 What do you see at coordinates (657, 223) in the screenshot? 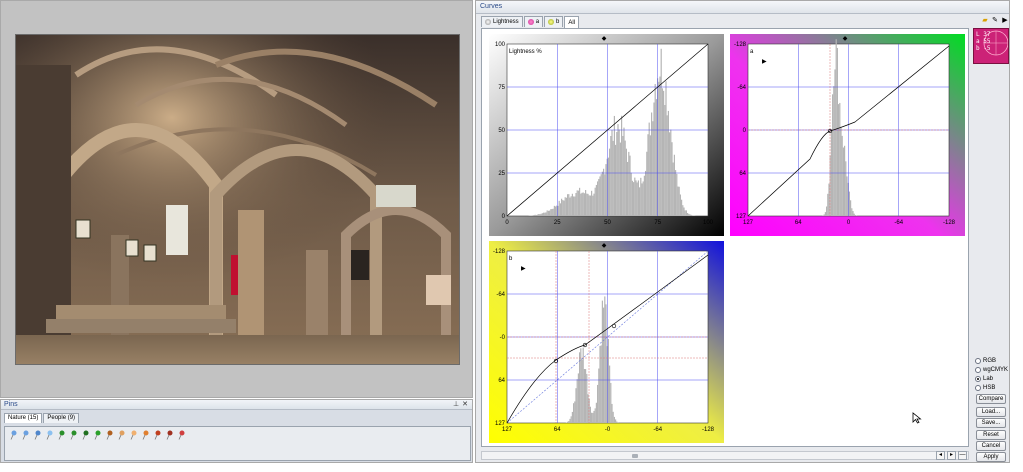
I see `x-tick-label: 75` at bounding box center [657, 223].